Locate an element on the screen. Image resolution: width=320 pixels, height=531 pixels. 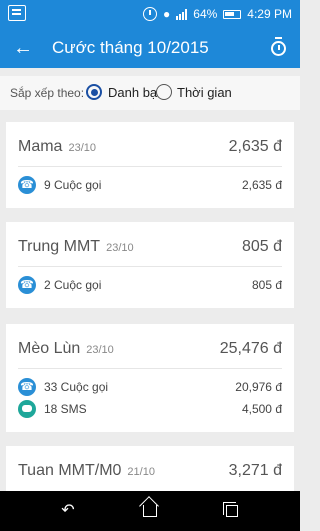
notification-icon is located at coordinates (17, 13).